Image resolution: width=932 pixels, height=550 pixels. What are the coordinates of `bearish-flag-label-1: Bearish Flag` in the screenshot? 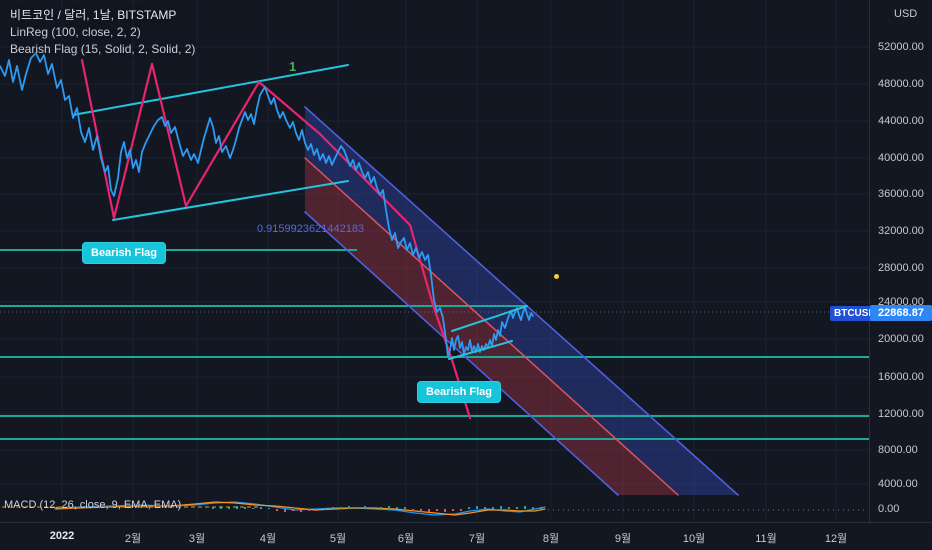 It's located at (124, 253).